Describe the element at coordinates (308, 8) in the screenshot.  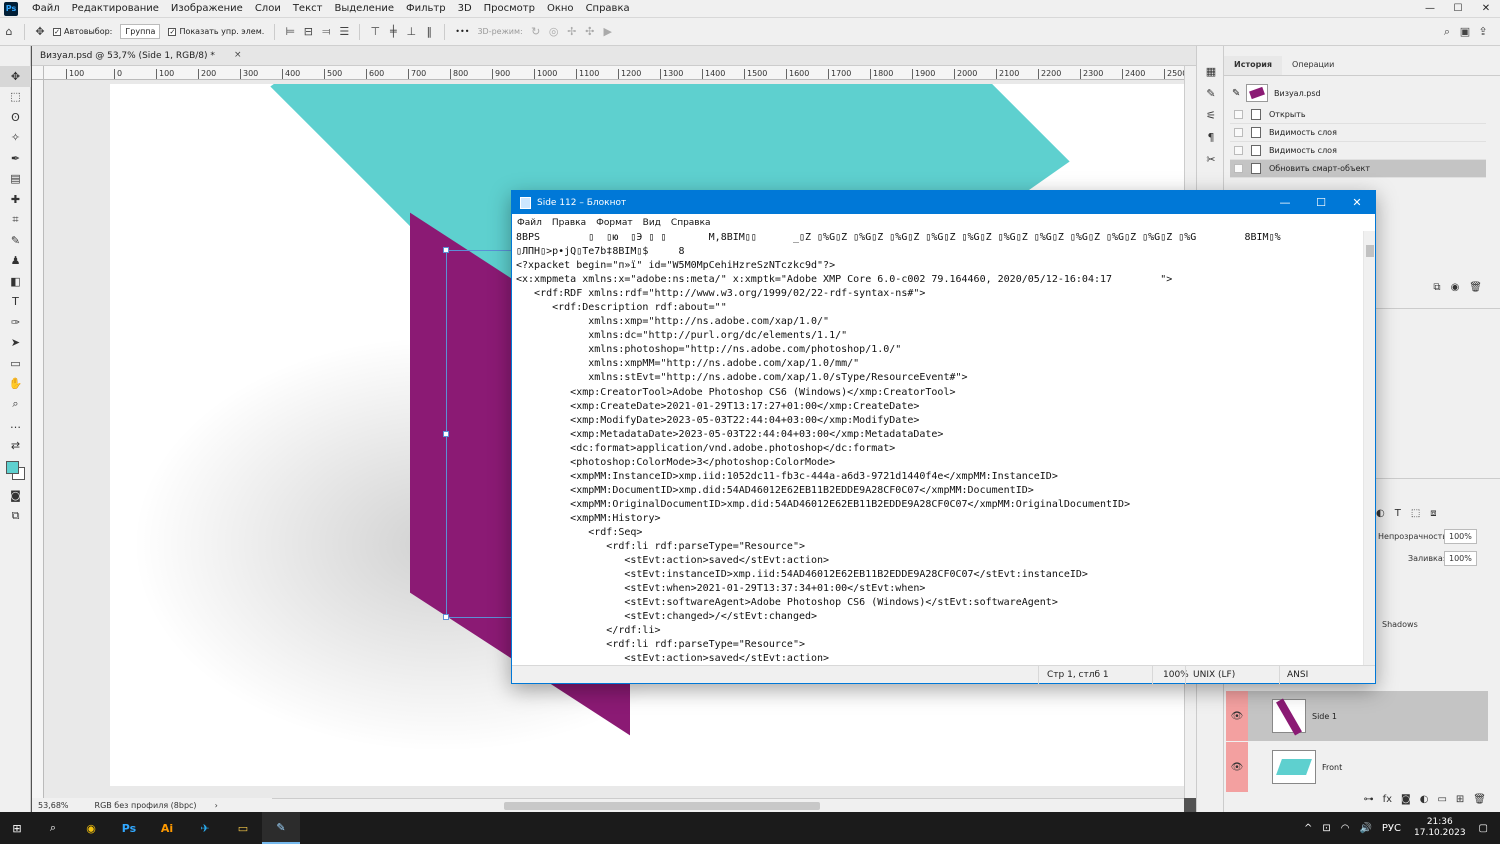
I see `menu-text: Текст` at that location.